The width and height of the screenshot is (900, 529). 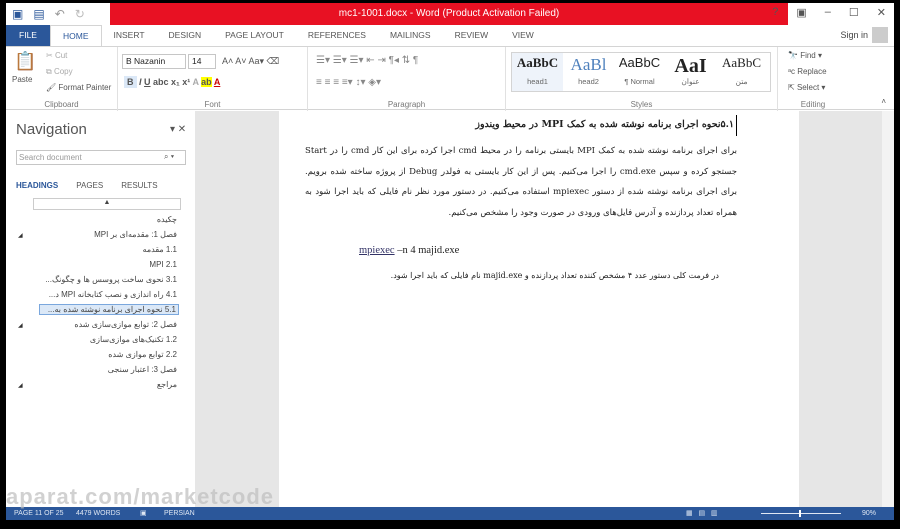 I want to click on select-button: ⇱ Select ▾, so click(x=806, y=87).